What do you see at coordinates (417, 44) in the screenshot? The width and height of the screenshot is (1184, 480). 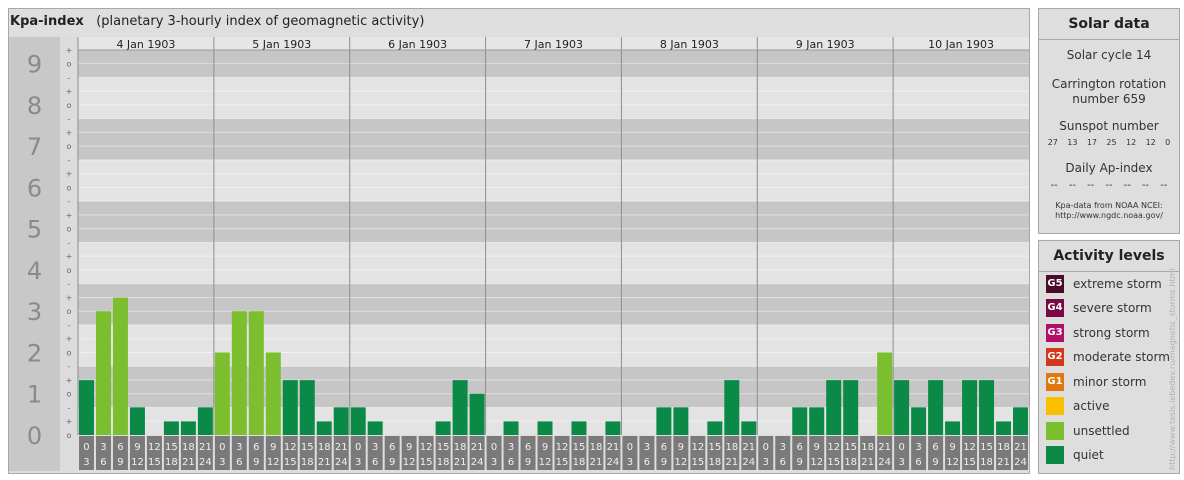 I see `day-label: 6 Jan 1903` at bounding box center [417, 44].